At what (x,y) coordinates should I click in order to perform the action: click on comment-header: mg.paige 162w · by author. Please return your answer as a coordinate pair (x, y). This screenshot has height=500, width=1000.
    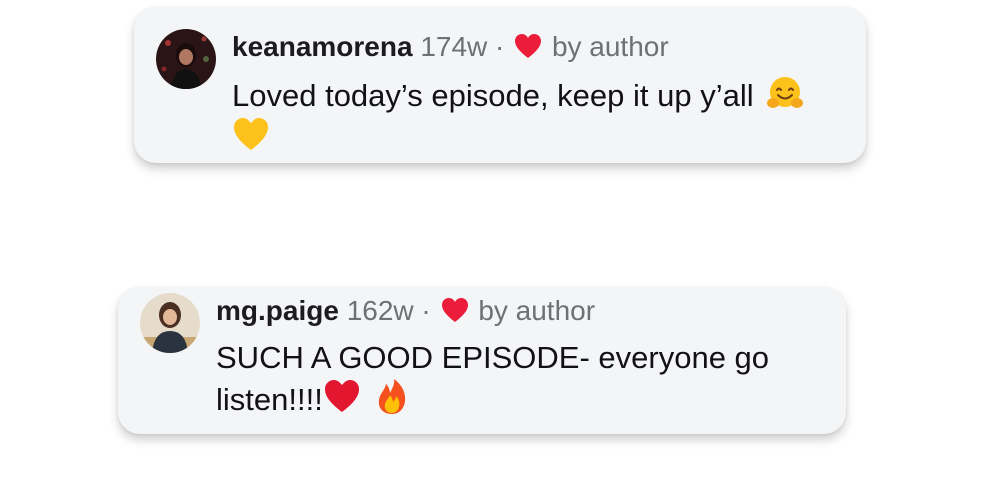
    Looking at the image, I should click on (405, 311).